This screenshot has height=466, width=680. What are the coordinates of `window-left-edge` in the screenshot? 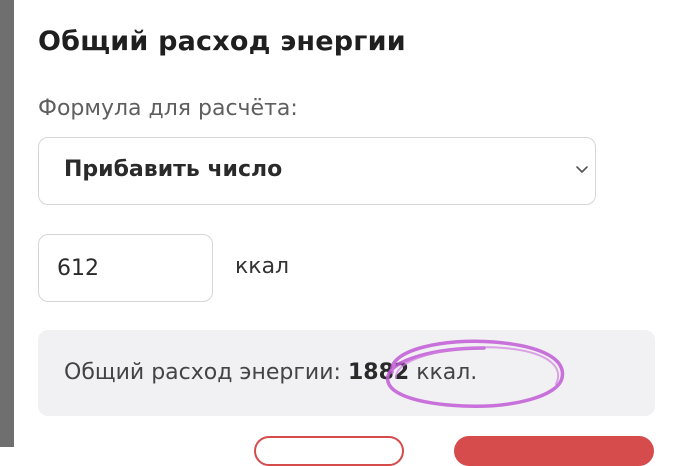 It's located at (7, 223).